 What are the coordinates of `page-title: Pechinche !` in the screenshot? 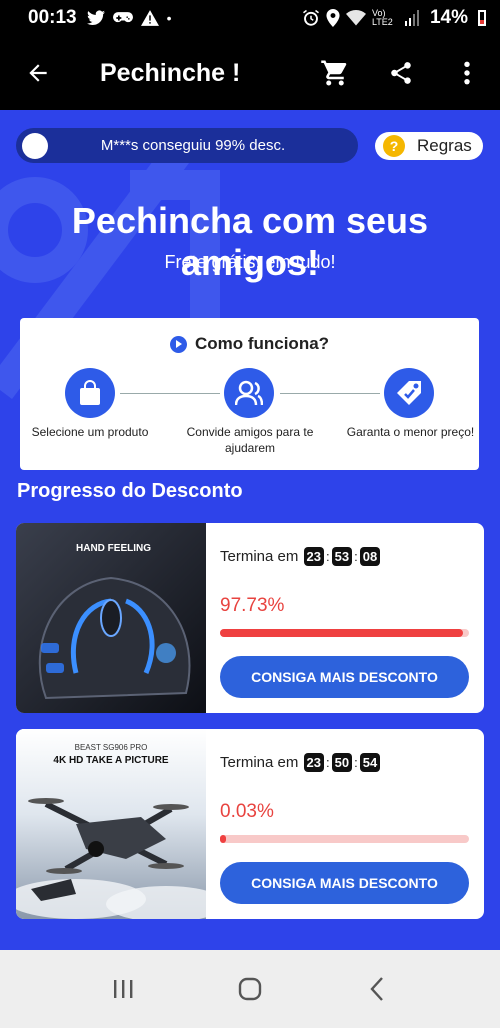 It's located at (170, 72).